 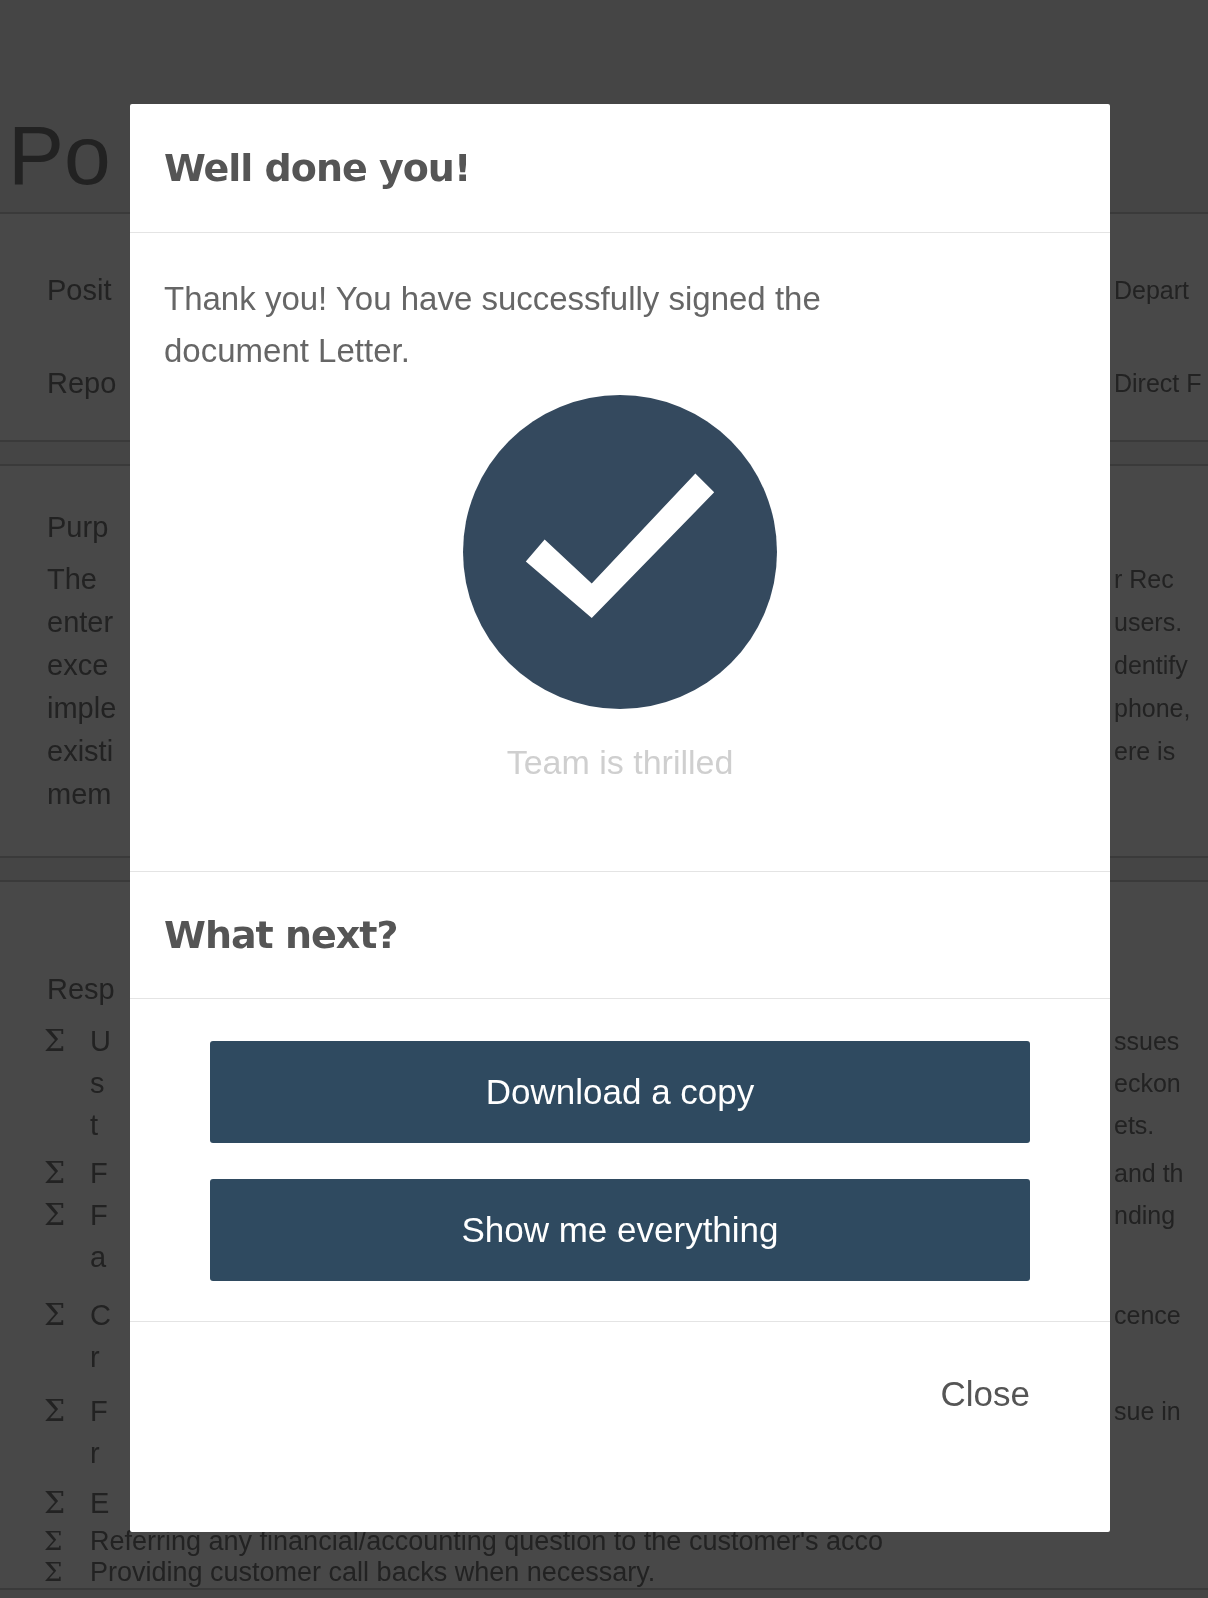 What do you see at coordinates (620, 1092) in the screenshot?
I see `action-button: Download a copy` at bounding box center [620, 1092].